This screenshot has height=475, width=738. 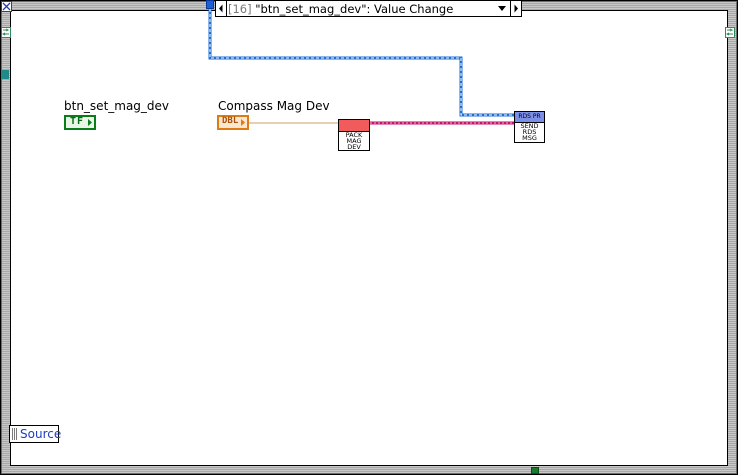 What do you see at coordinates (354, 147) in the screenshot?
I see `pack-line-3: DEV` at bounding box center [354, 147].